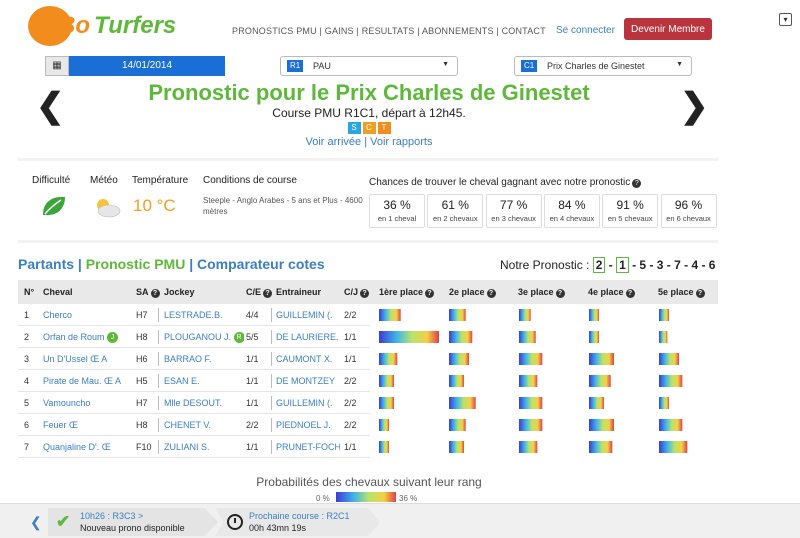 Image resolution: width=800 pixels, height=538 pixels. I want to click on become-member-button: Devenir Membre, so click(668, 29).